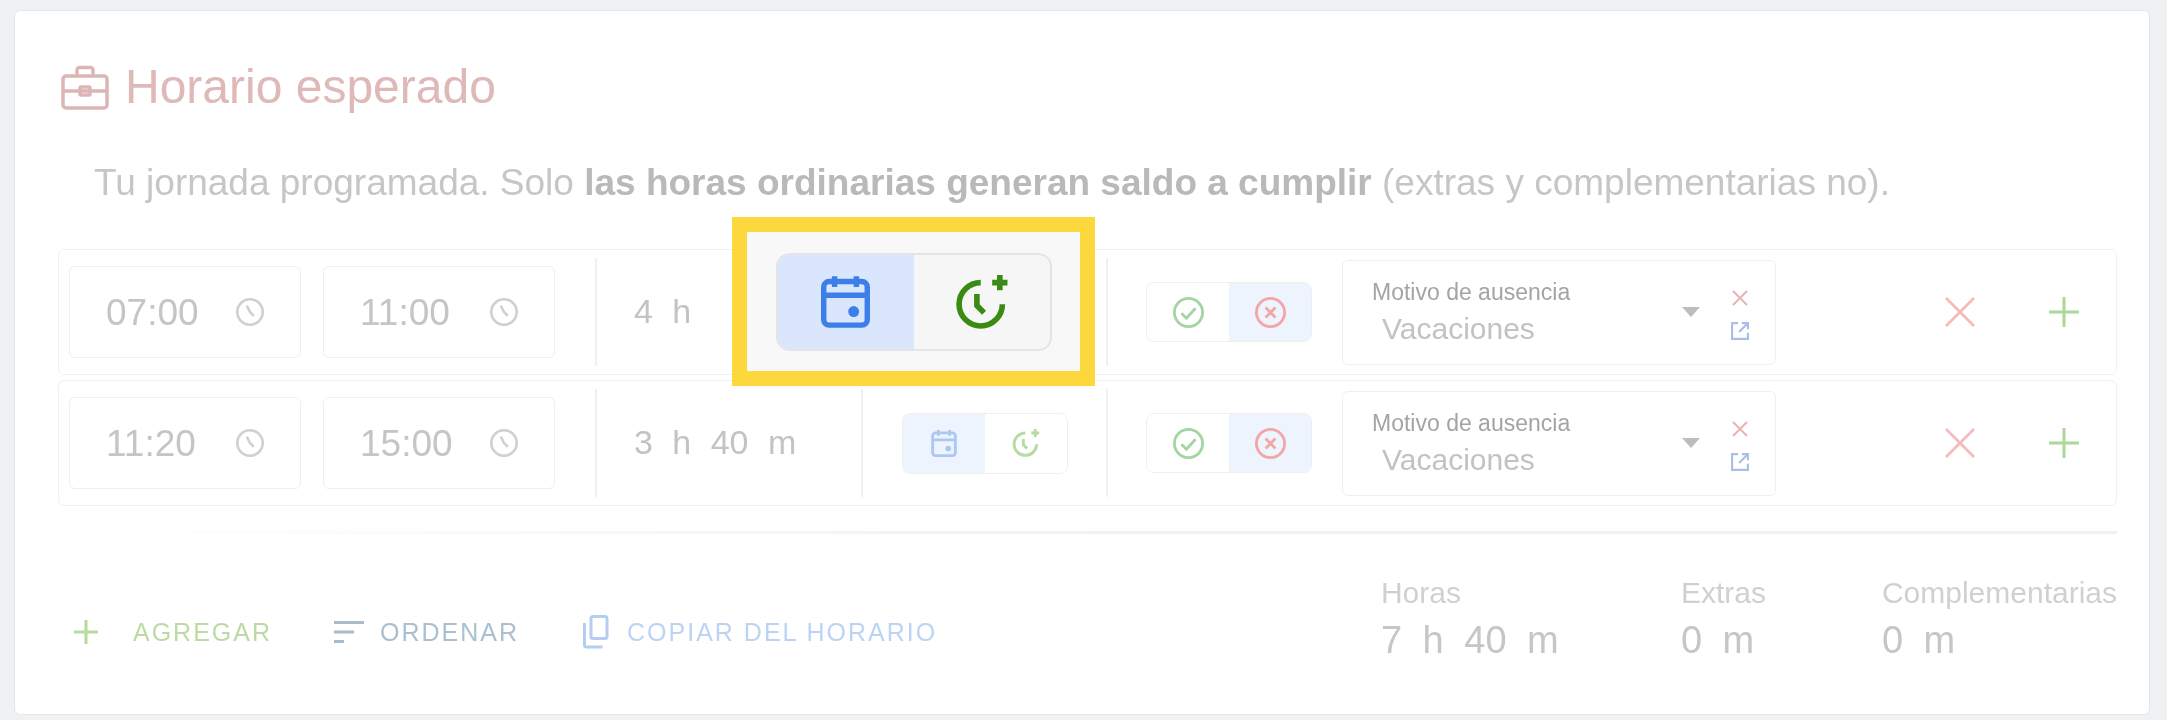 The width and height of the screenshot is (2167, 720). I want to click on briefcase-icon, so click(85, 87).